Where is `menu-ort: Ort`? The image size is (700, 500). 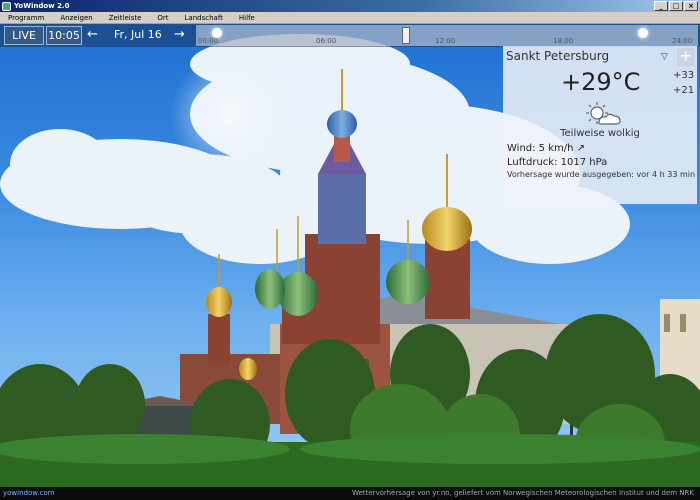 menu-ort: Ort is located at coordinates (162, 18).